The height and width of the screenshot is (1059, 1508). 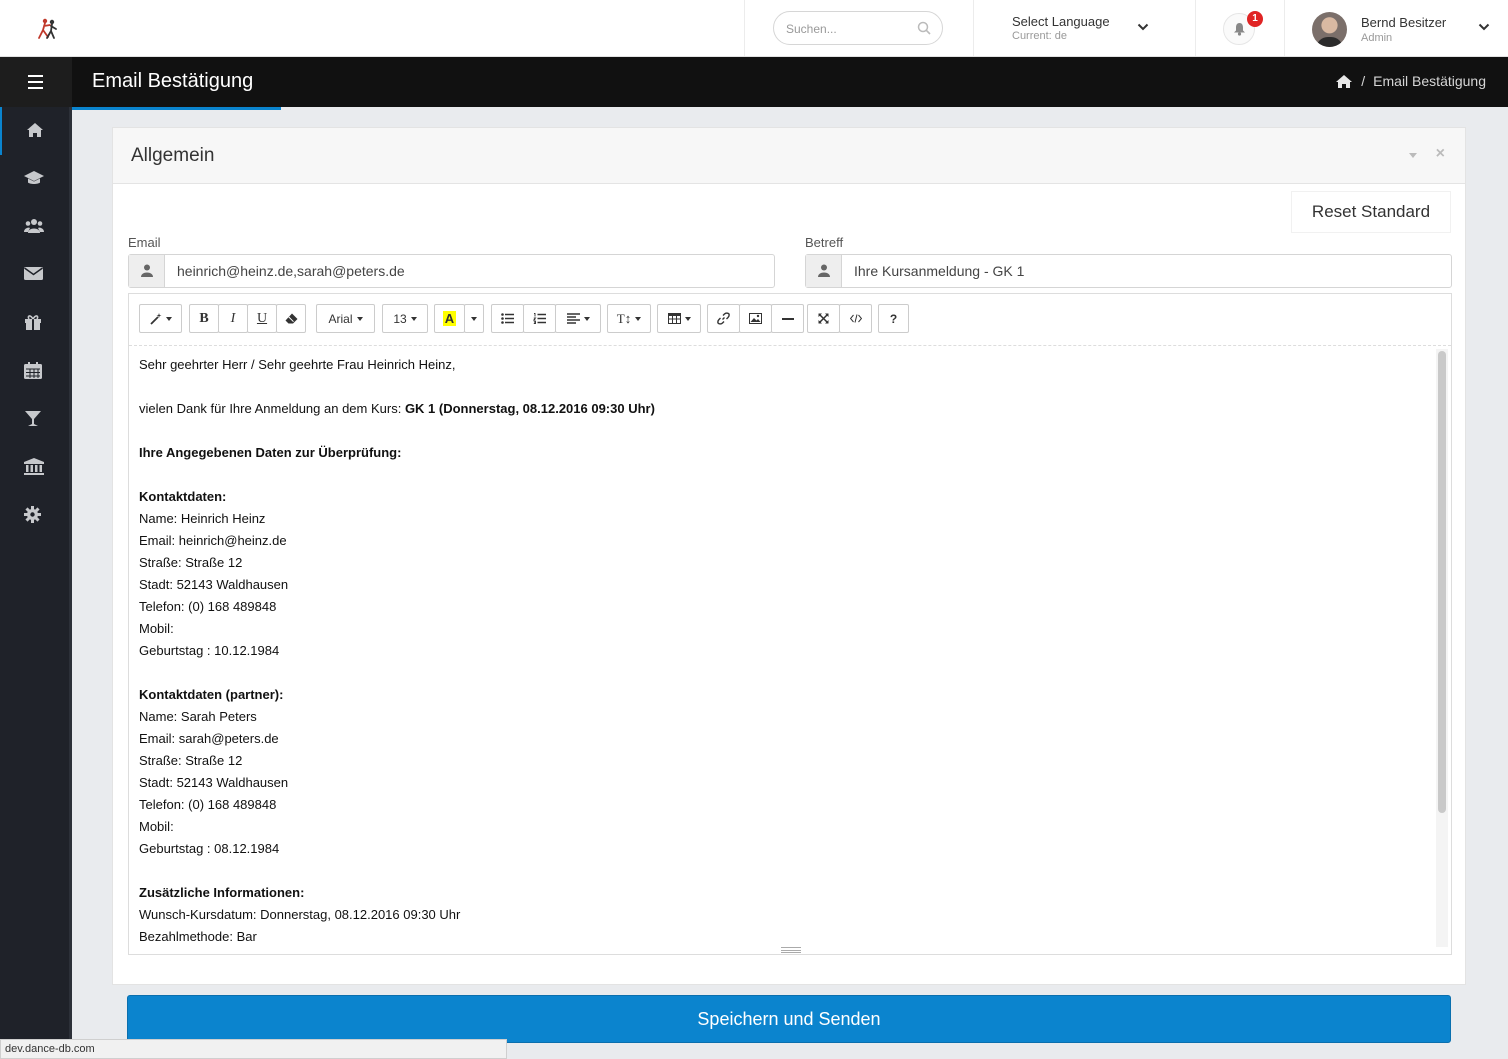 What do you see at coordinates (789, 1019) in the screenshot?
I see `save-and-send-button: Speichern und Senden` at bounding box center [789, 1019].